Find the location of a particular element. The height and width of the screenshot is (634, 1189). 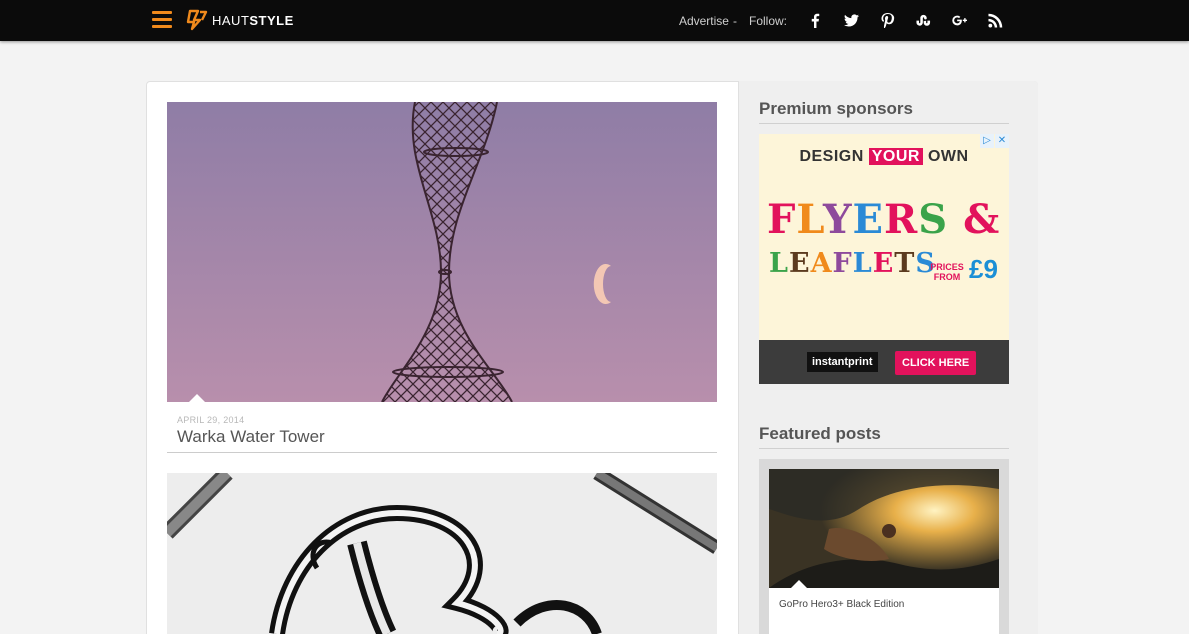

hamburger-menu-icon is located at coordinates (162, 20).